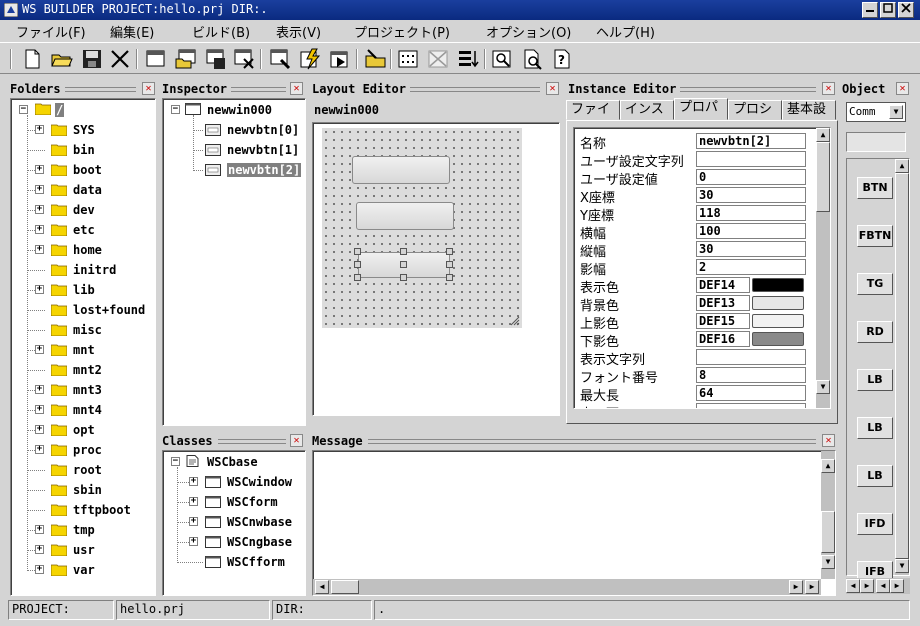  I want to click on align-icon, so click(468, 59).